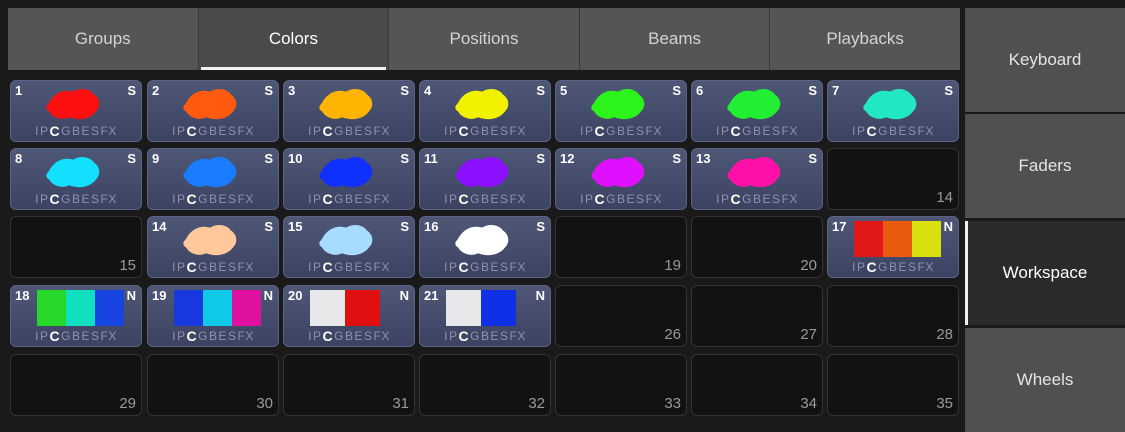  What do you see at coordinates (485, 111) in the screenshot?
I see `color-preset-4: 4 S I P C G B E S FX` at bounding box center [485, 111].